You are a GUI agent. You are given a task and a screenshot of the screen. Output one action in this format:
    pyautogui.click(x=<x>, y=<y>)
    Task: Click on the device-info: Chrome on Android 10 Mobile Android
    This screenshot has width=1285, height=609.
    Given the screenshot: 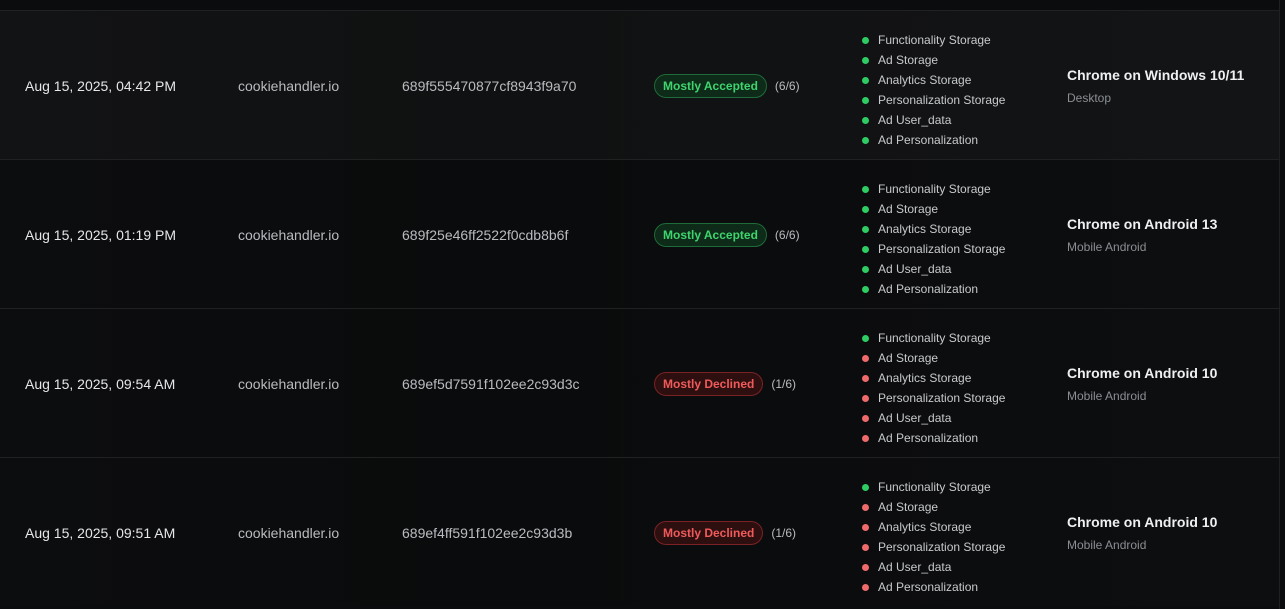 What is the action you would take?
    pyautogui.click(x=1142, y=383)
    